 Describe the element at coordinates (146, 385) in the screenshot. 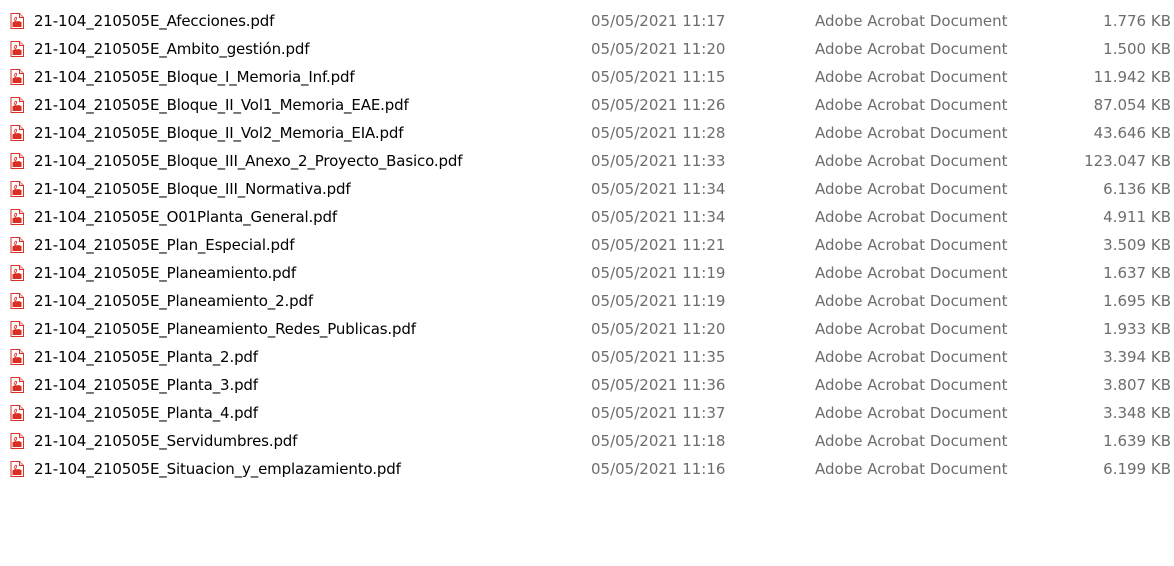

I see `file-name: 21-104_210505E_Planta_3.pdf` at that location.